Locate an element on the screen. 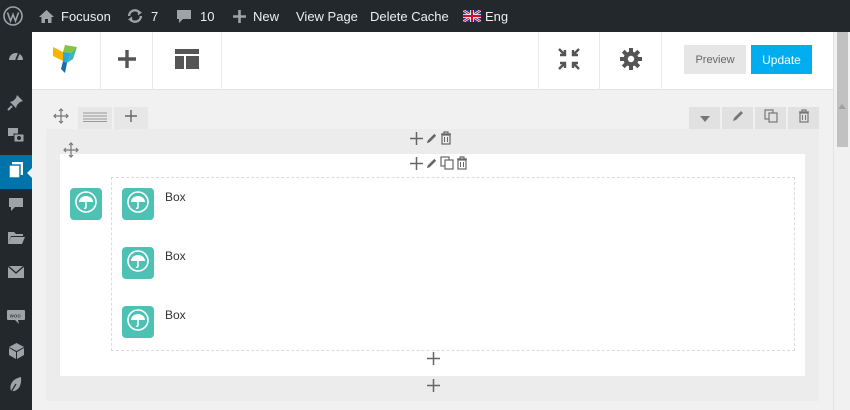  preview-button: Preview is located at coordinates (715, 59).